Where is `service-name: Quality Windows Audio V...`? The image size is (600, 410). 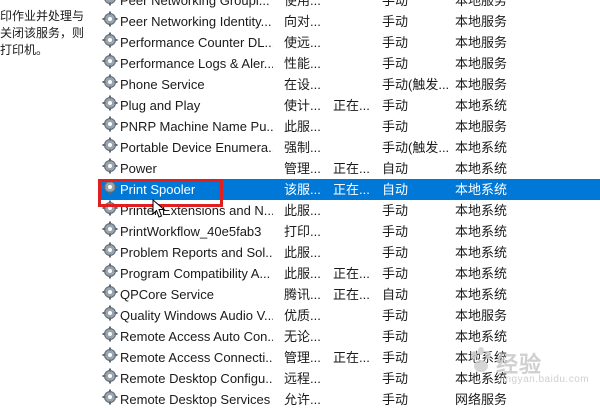
service-name: Quality Windows Audio V... is located at coordinates (196, 315).